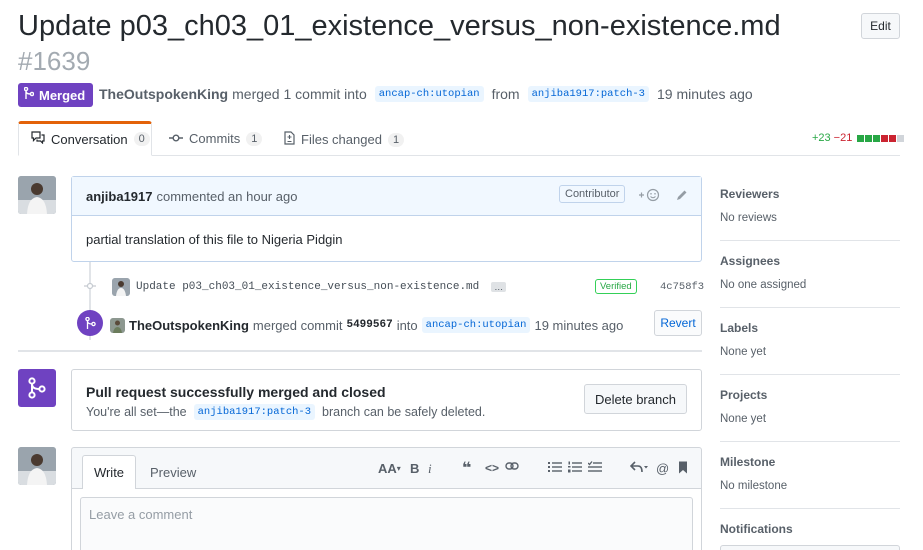 The width and height of the screenshot is (923, 550). What do you see at coordinates (289, 139) in the screenshot?
I see `file-diff-icon` at bounding box center [289, 139].